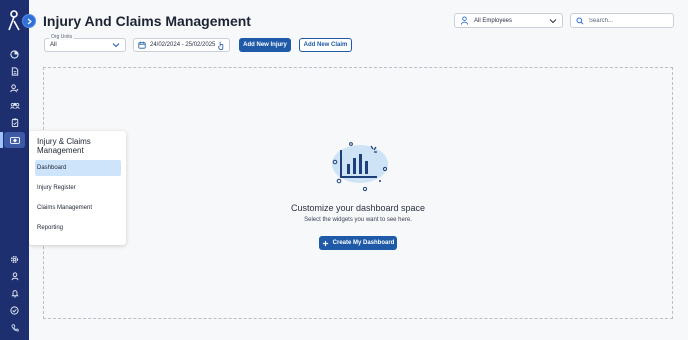 This screenshot has width=688, height=340. I want to click on chevron-right-icon, so click(29, 21).